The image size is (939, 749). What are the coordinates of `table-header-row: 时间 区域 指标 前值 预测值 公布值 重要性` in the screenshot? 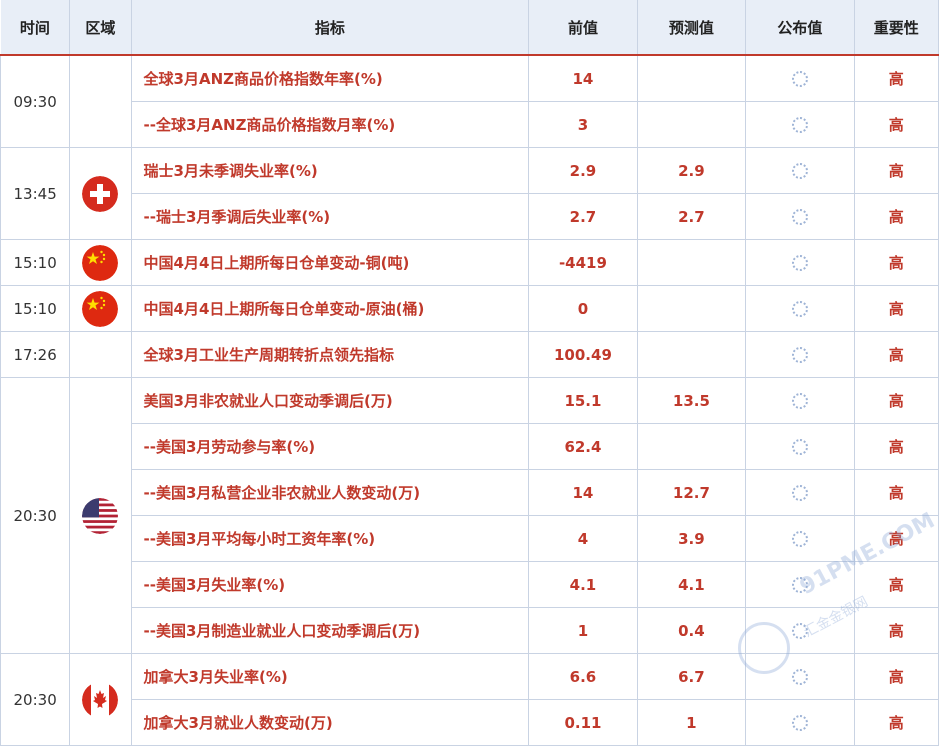 It's located at (469, 28).